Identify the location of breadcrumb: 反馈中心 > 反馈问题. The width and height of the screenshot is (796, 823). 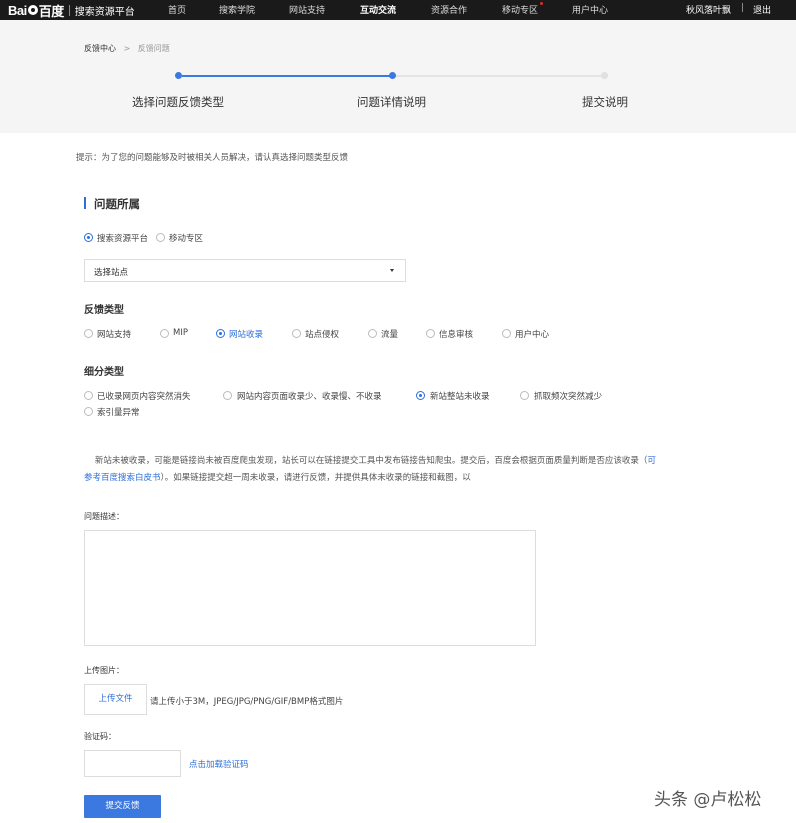
(127, 48).